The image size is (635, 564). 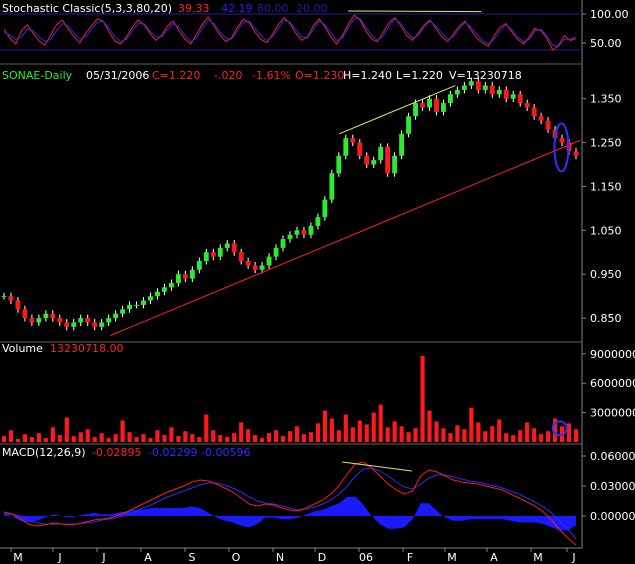 What do you see at coordinates (410, 557) in the screenshot?
I see `time-axis-label: F` at bounding box center [410, 557].